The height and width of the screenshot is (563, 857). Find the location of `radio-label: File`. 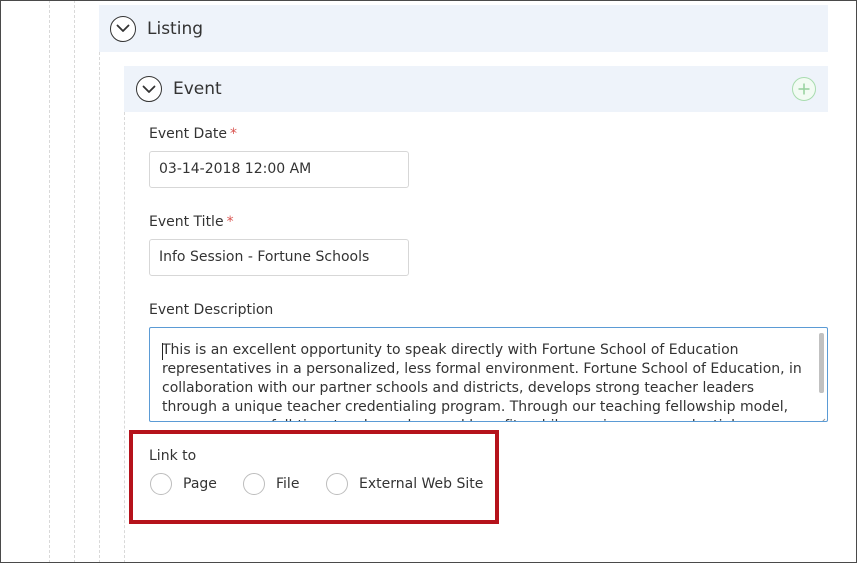

radio-label: File is located at coordinates (288, 484).